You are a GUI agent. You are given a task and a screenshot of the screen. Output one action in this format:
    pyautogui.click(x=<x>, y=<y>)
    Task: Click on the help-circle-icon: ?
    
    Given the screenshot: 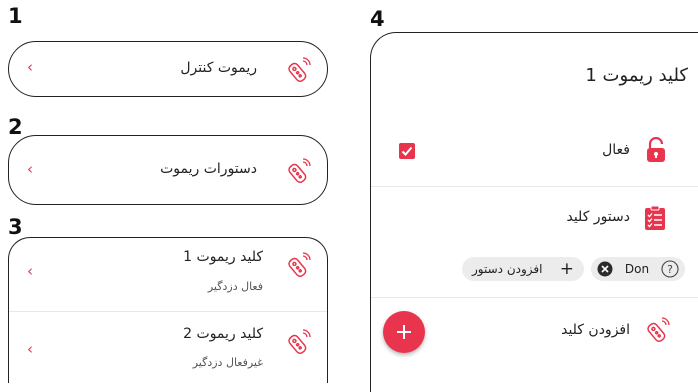 What is the action you would take?
    pyautogui.click(x=670, y=269)
    